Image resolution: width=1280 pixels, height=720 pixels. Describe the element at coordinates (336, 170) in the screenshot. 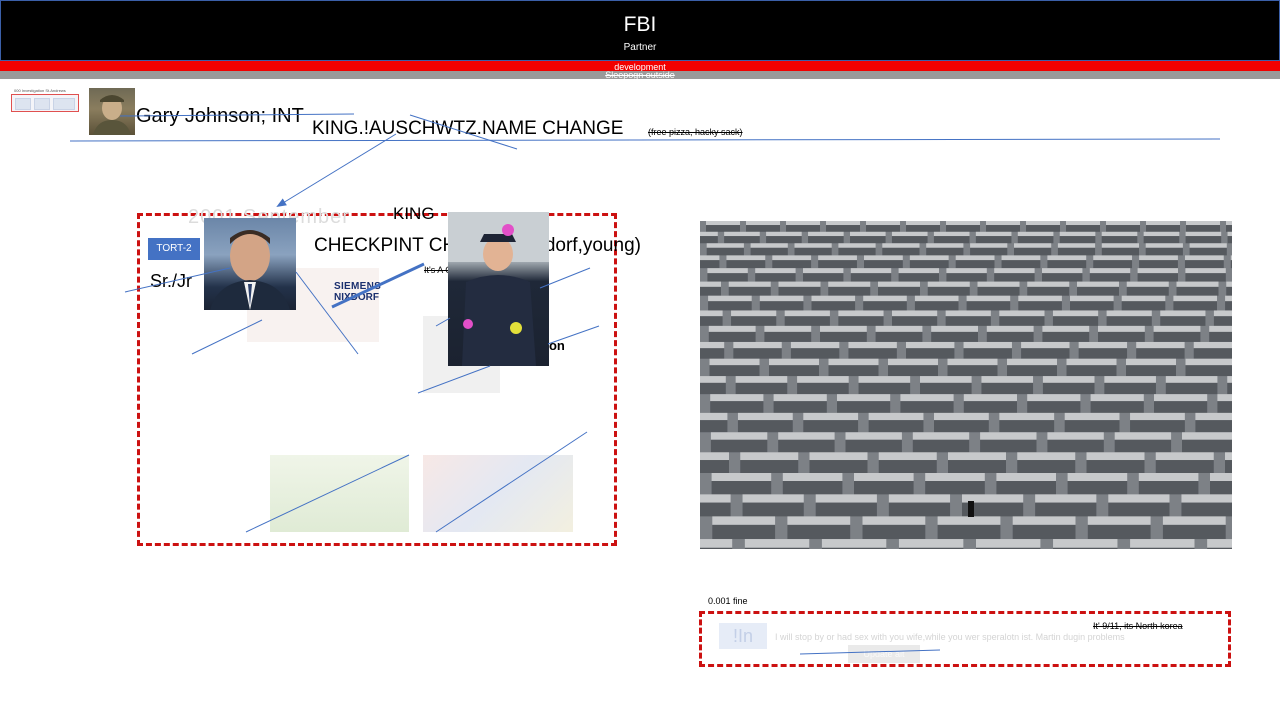

I see `arrow-connector` at that location.